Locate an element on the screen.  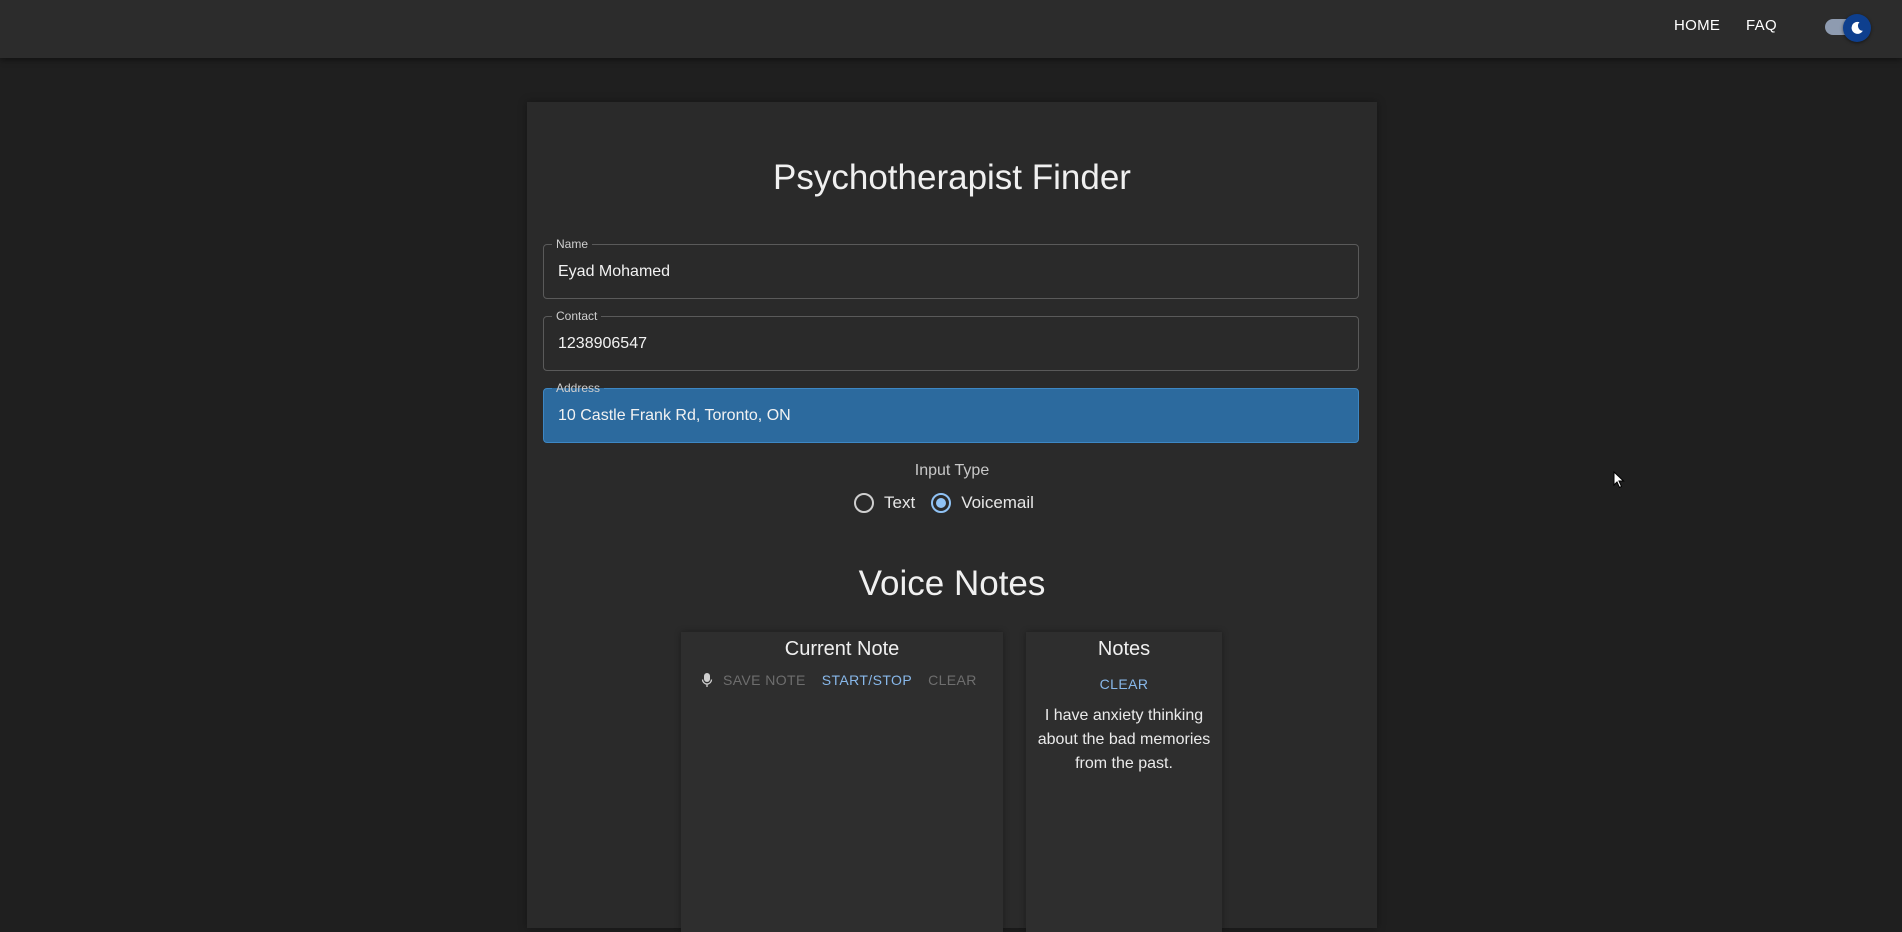
radio-voicemail-button is located at coordinates (941, 503).